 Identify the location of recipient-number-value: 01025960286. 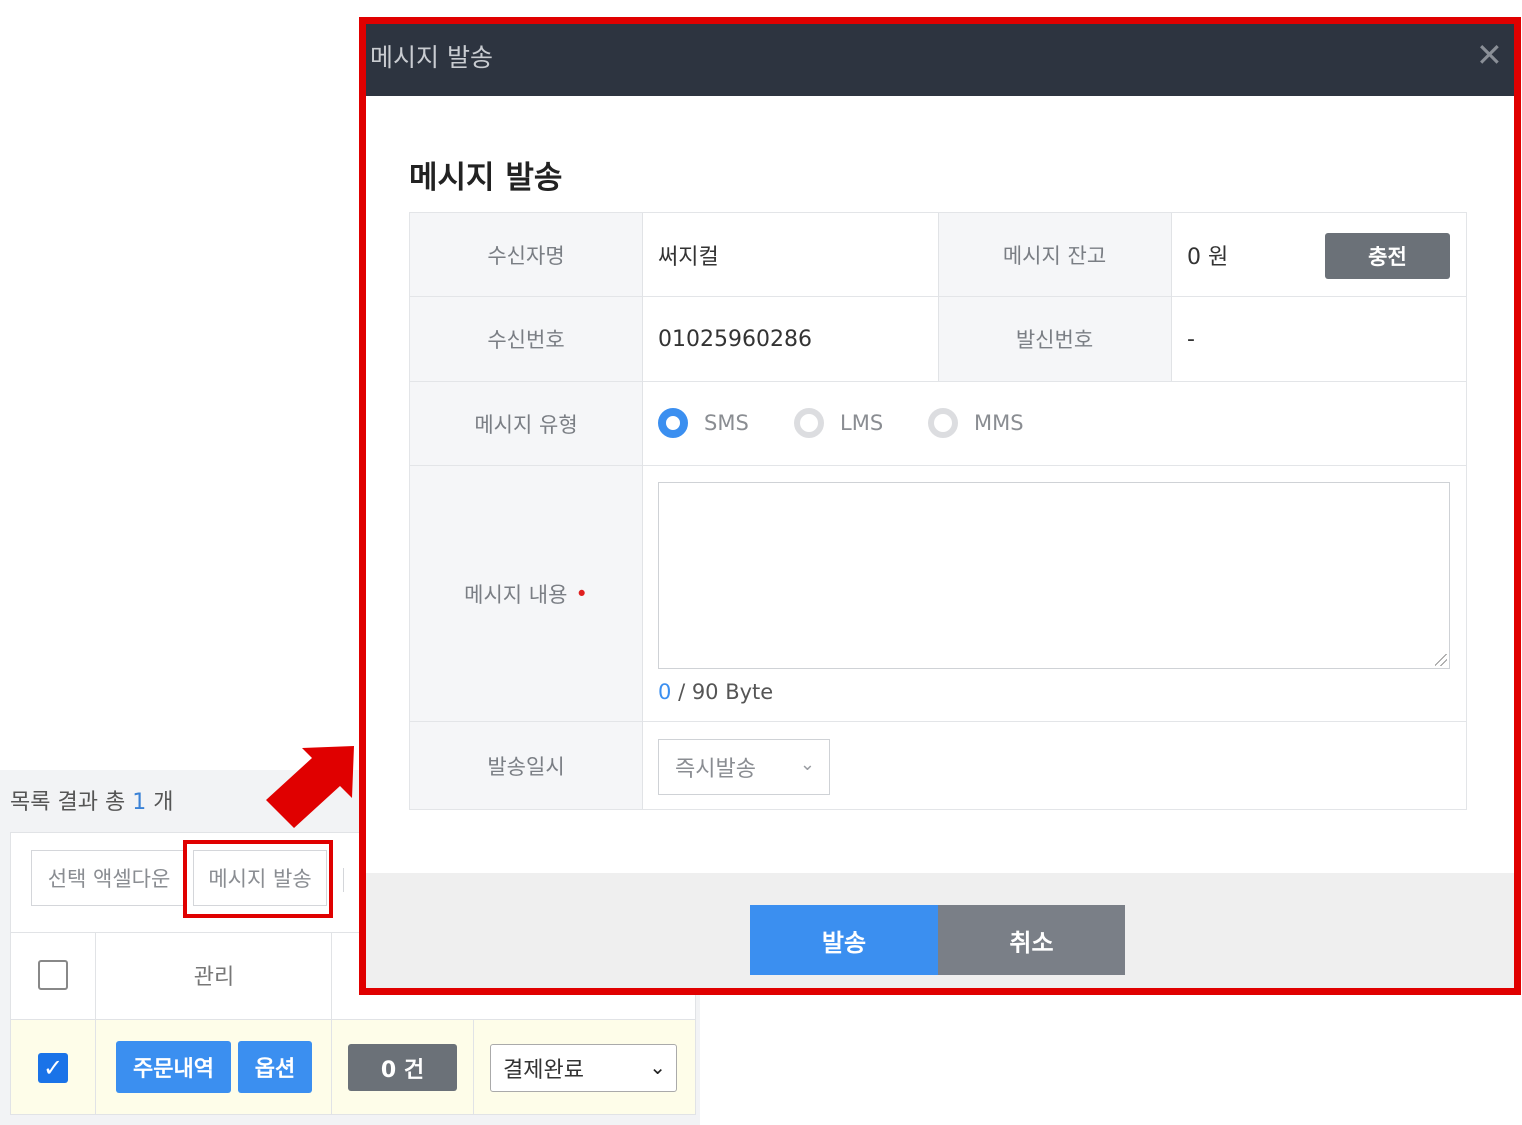
(735, 339).